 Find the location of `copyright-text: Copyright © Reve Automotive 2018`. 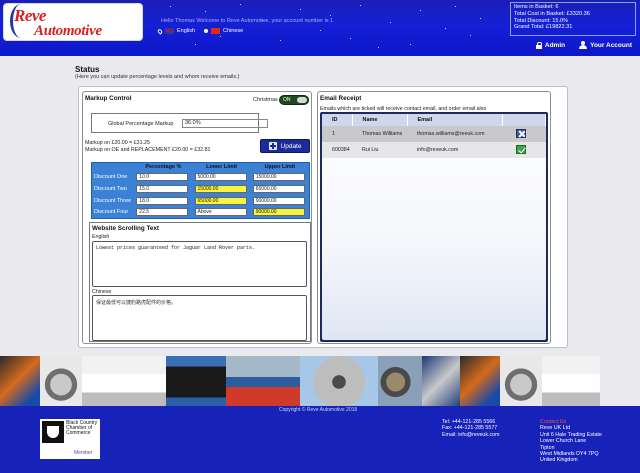

copyright-text: Copyright © Reve Automotive 2018 is located at coordinates (318, 410).